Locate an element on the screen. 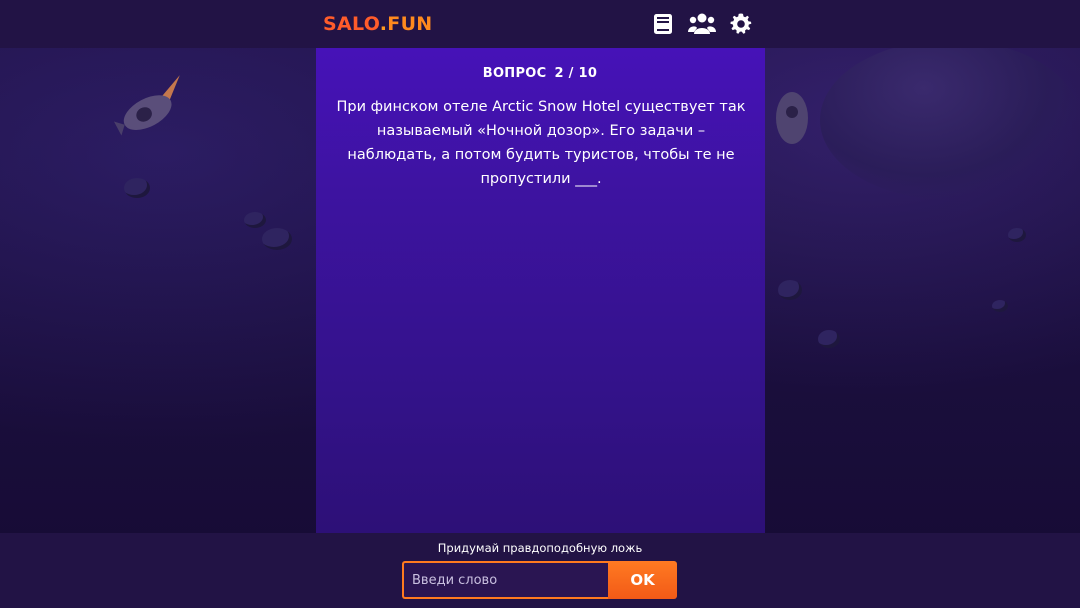  ok-button: OK is located at coordinates (642, 580).